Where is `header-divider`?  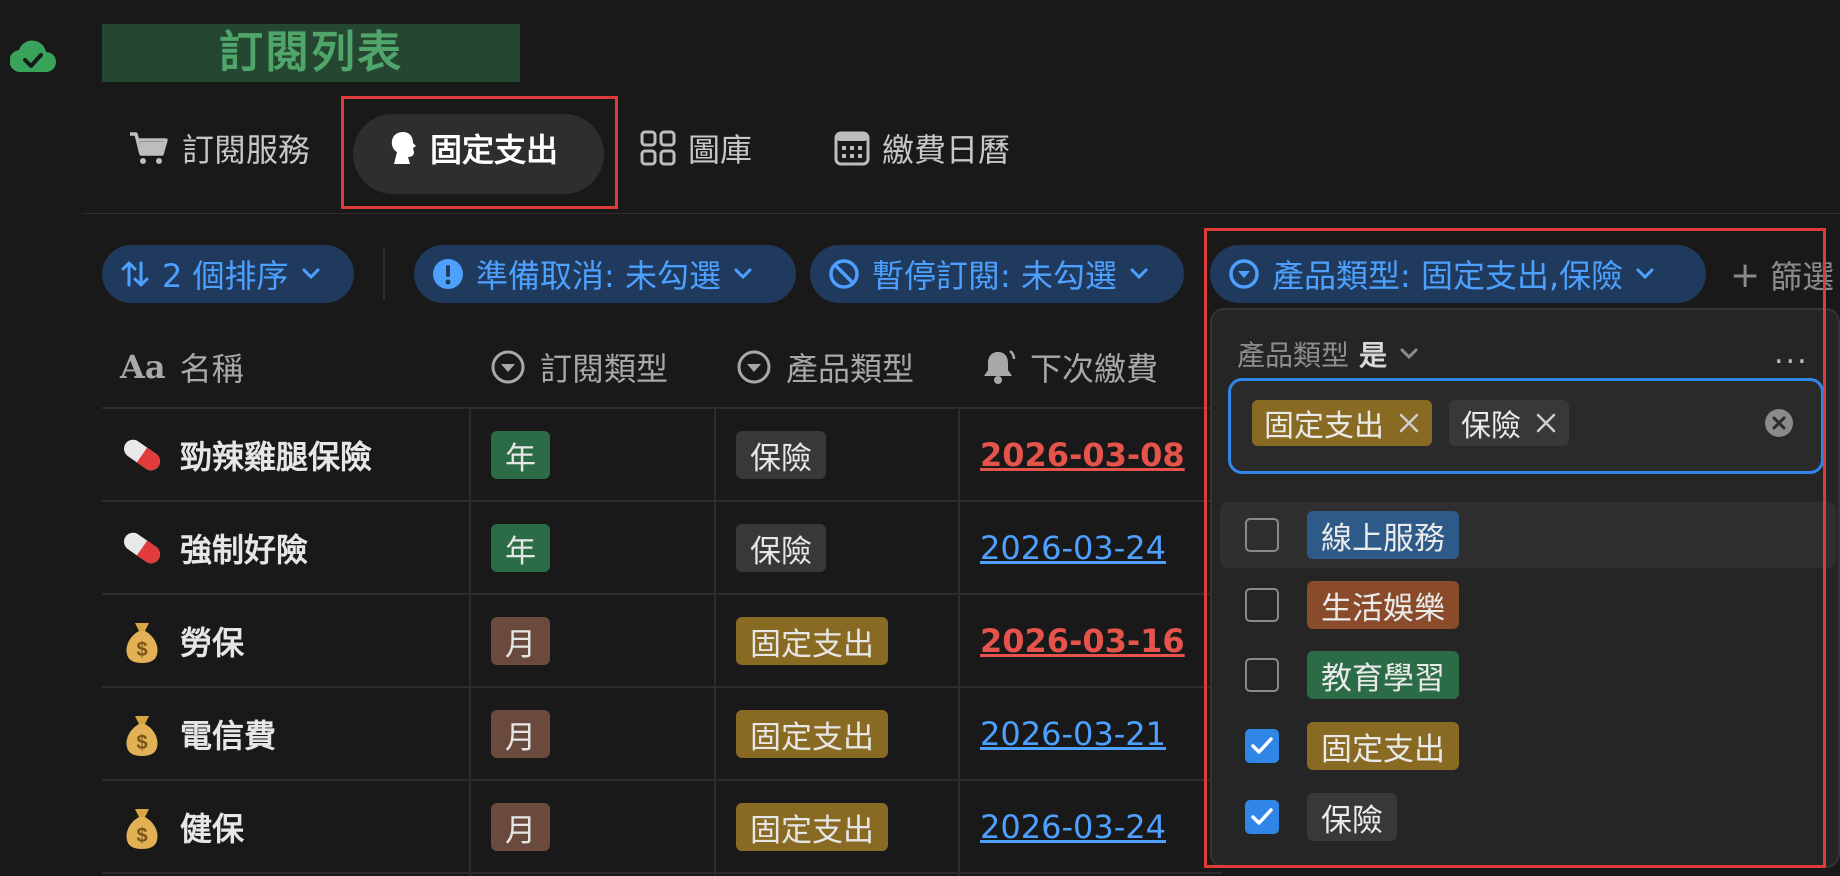
header-divider is located at coordinates (662, 408).